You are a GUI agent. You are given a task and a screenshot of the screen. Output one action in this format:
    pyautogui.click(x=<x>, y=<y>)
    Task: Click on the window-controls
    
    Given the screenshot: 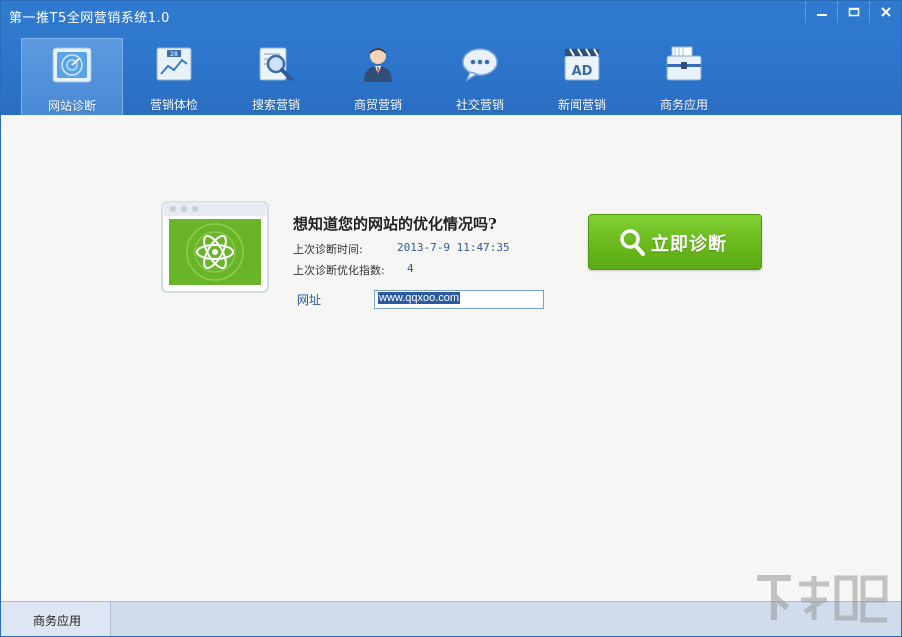 What is the action you would take?
    pyautogui.click(x=853, y=12)
    